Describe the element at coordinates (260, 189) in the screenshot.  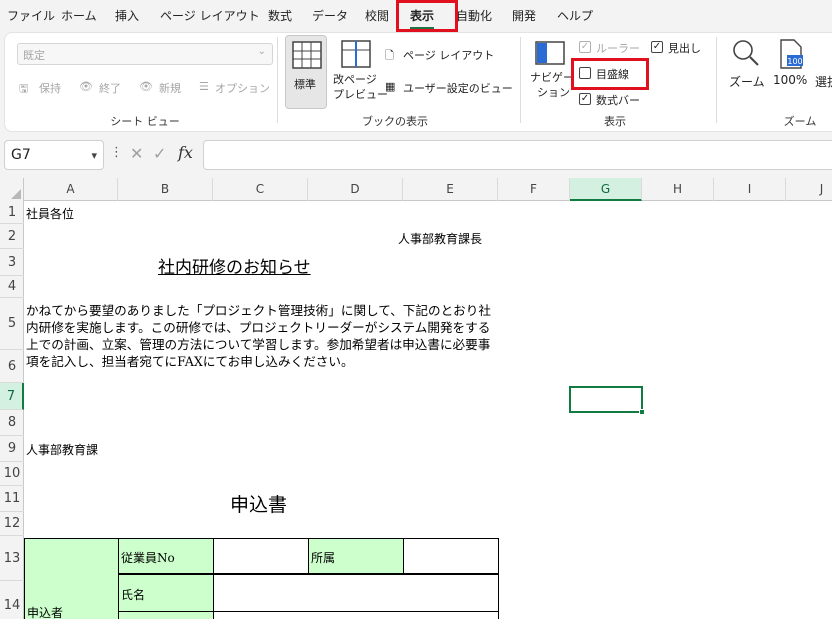
I see `column-header-c: C` at that location.